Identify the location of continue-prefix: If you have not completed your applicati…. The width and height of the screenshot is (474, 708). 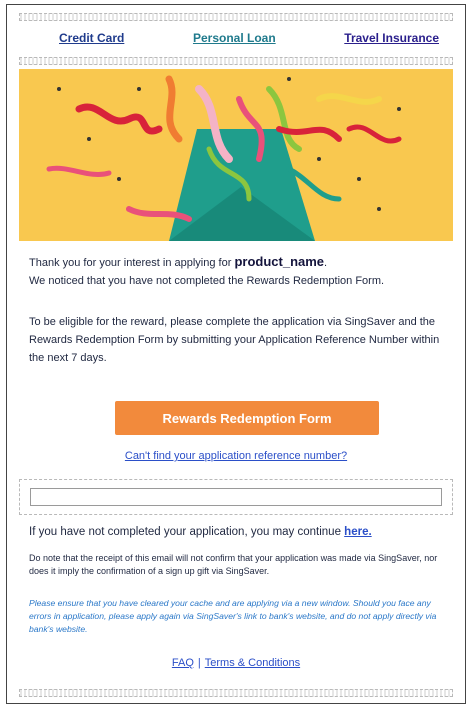
(187, 532).